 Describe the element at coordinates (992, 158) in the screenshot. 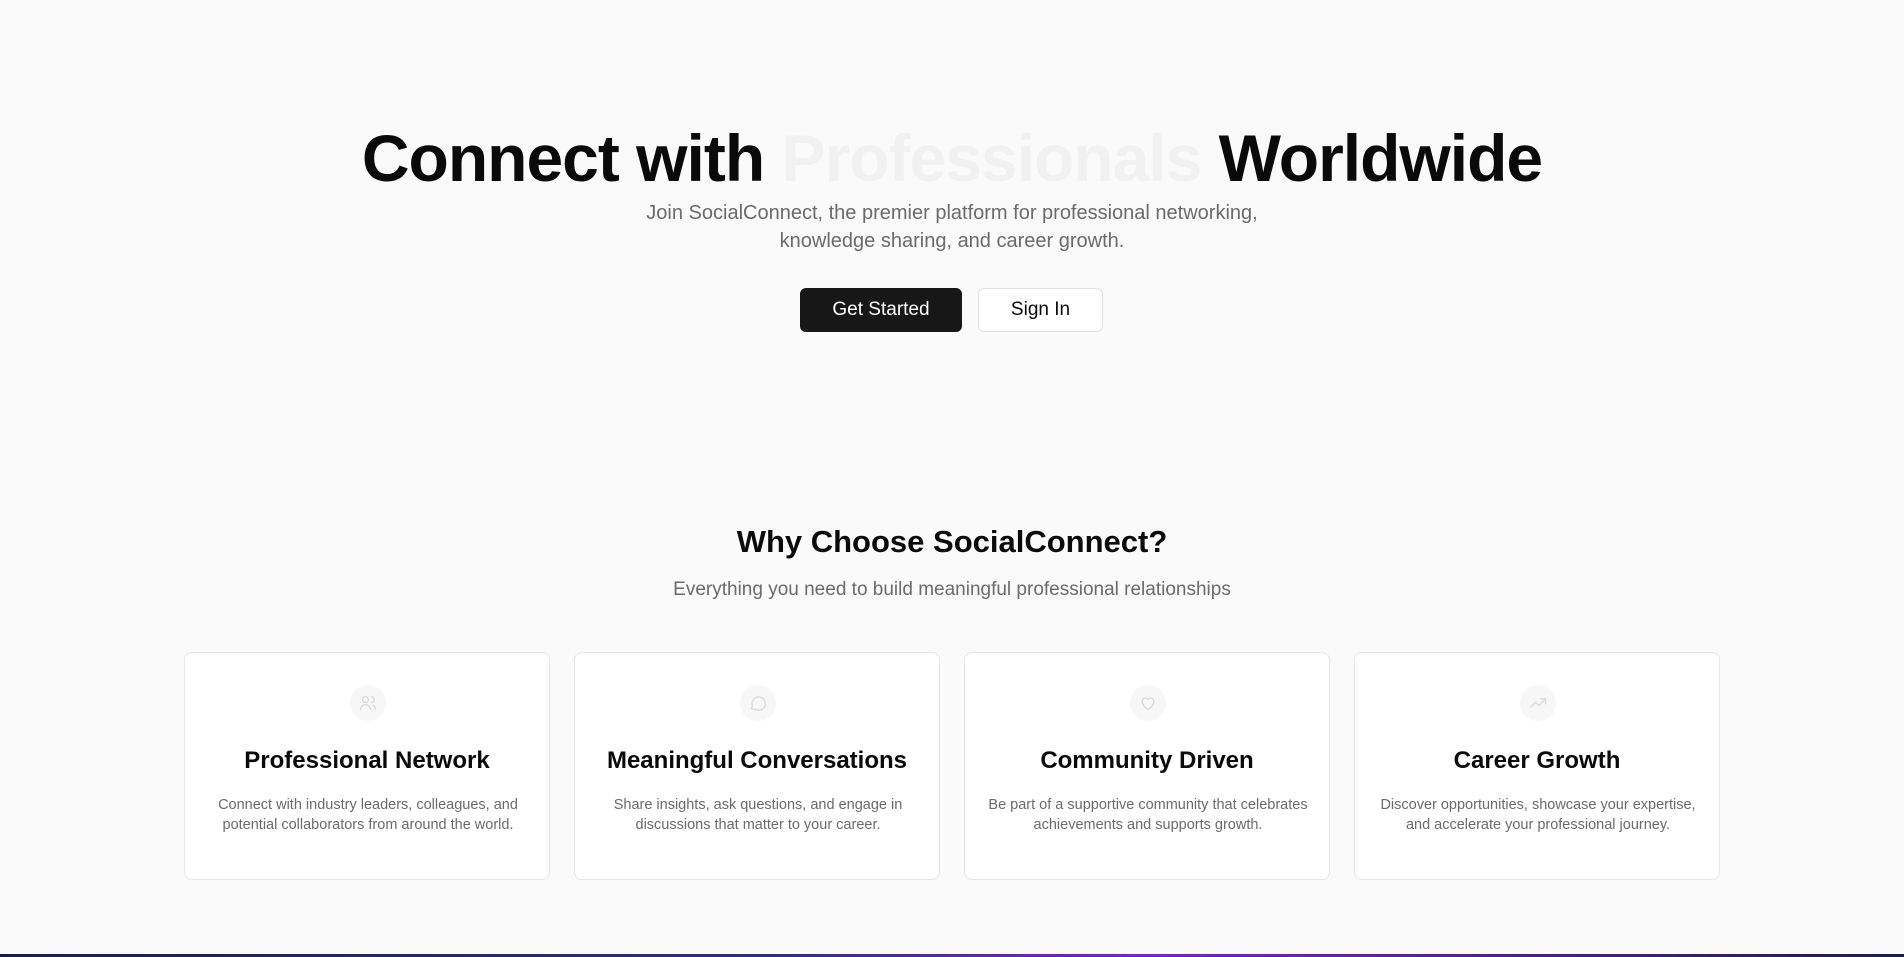

I see `hero-title-highlight: Professionals` at that location.